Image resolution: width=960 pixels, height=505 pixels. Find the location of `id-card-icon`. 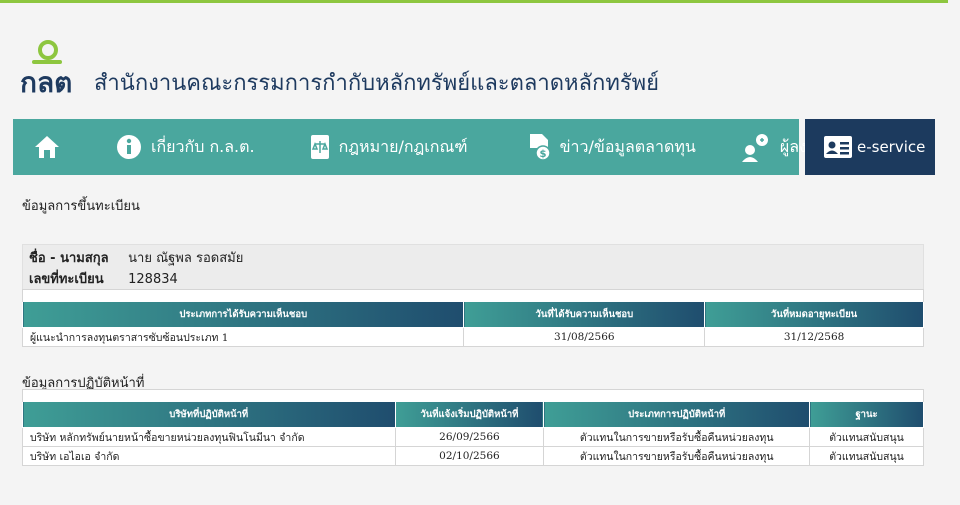

id-card-icon is located at coordinates (838, 147).